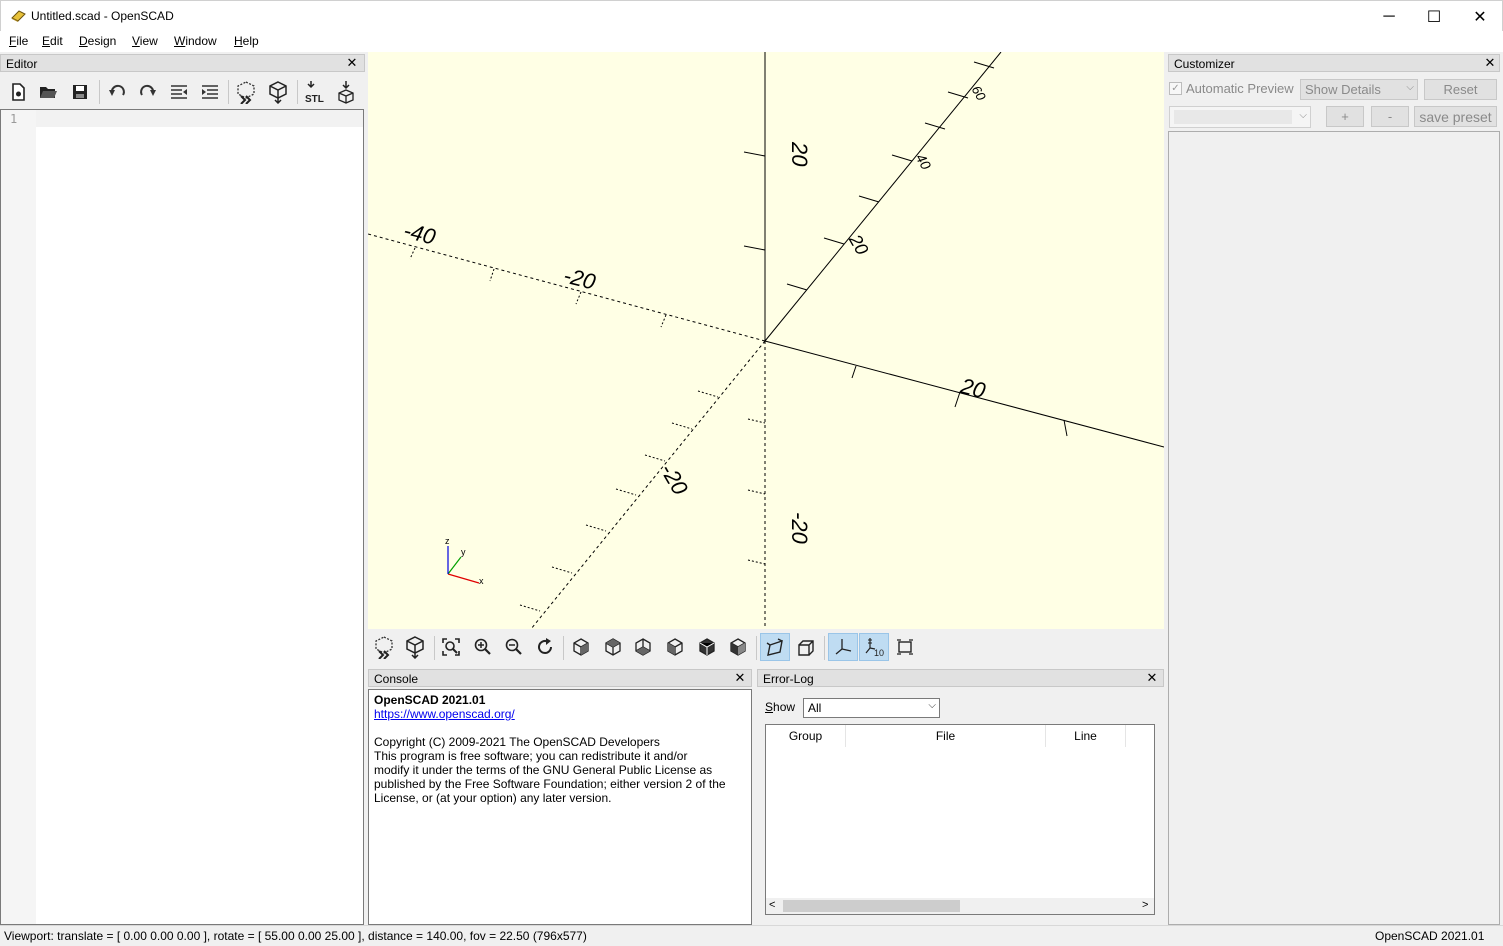  What do you see at coordinates (1490, 63) in the screenshot?
I see `customizer-close-icon: ✕` at bounding box center [1490, 63].